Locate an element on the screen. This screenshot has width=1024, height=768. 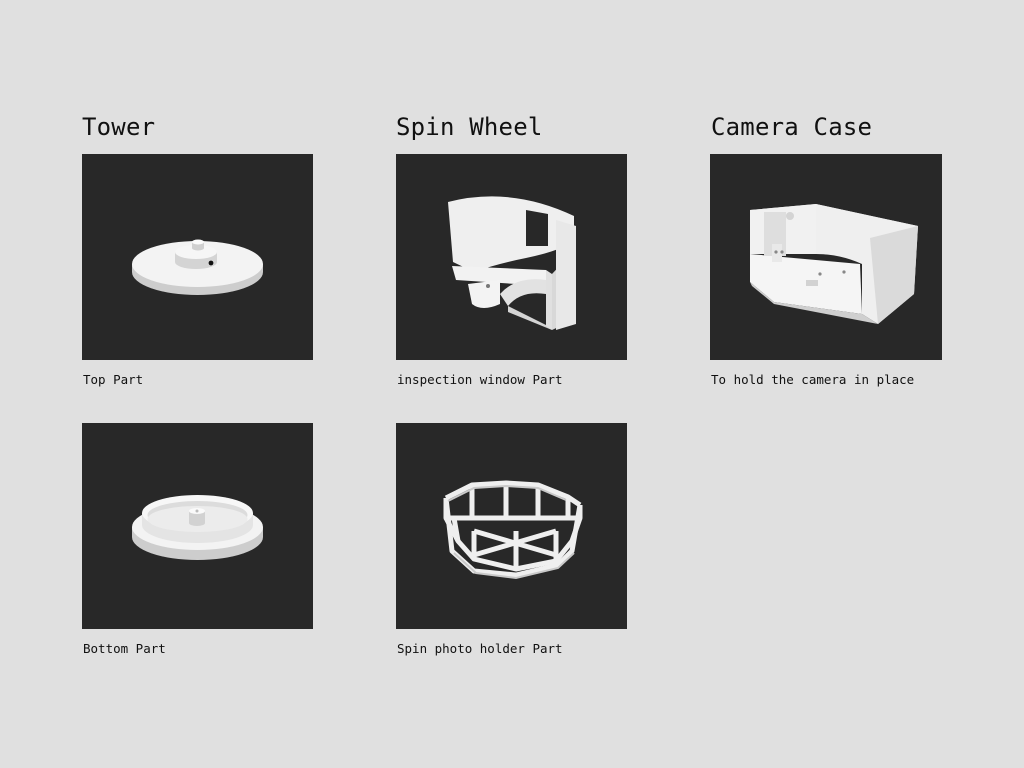
part-card-bottom: Bottom Part is located at coordinates (202, 540).